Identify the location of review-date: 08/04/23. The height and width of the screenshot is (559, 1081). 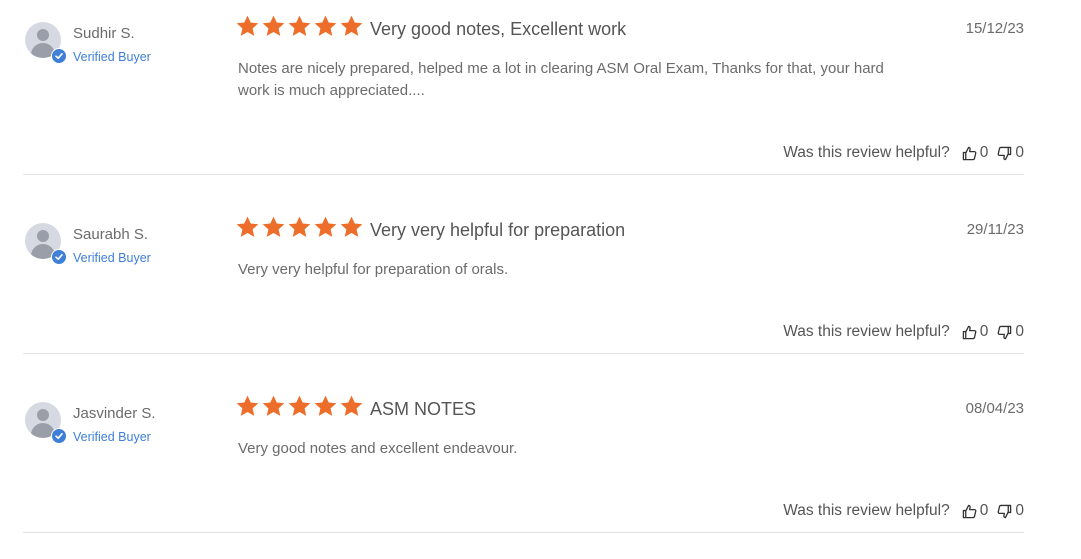
(994, 408).